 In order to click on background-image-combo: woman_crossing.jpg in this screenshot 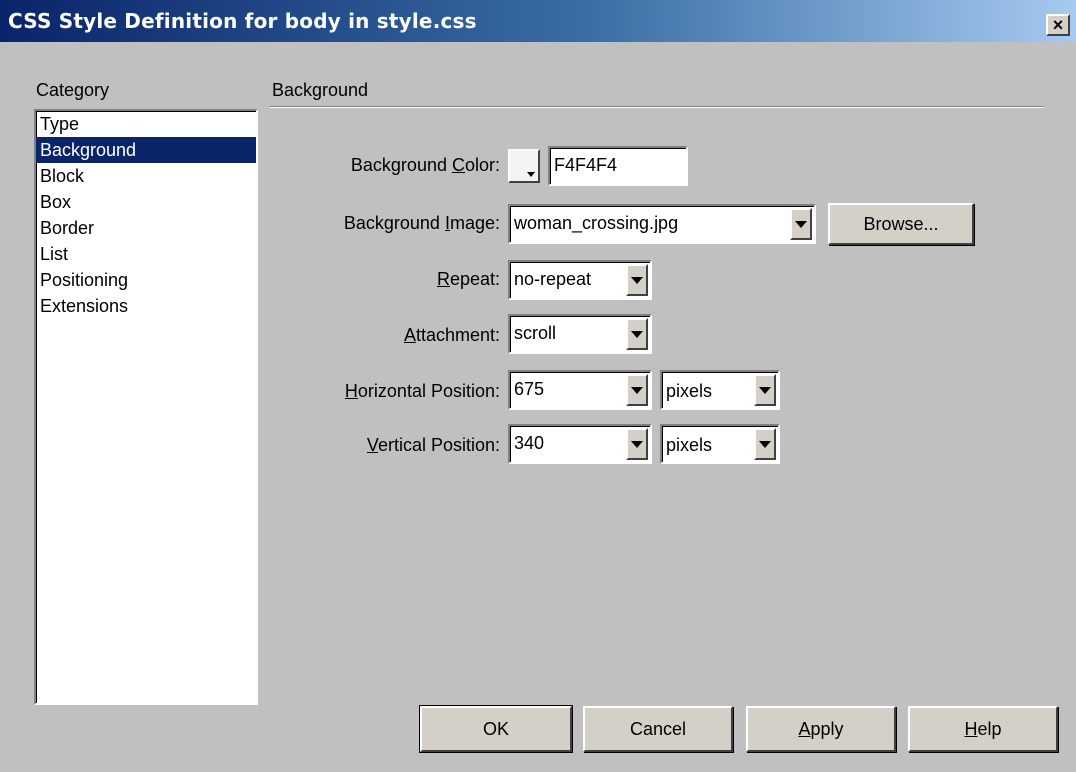, I will do `click(662, 224)`.